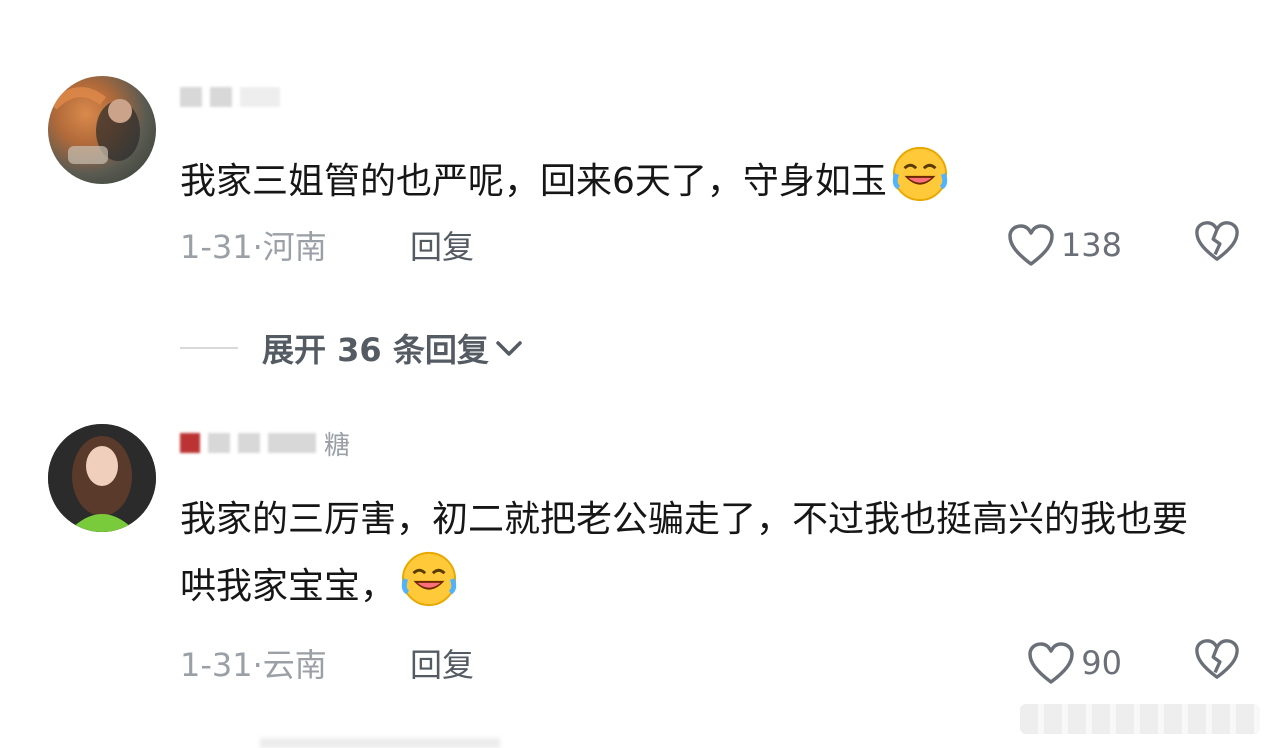 This screenshot has width=1280, height=748. I want to click on comment-meta: 1-31·云南 回复 90, so click(710, 663).